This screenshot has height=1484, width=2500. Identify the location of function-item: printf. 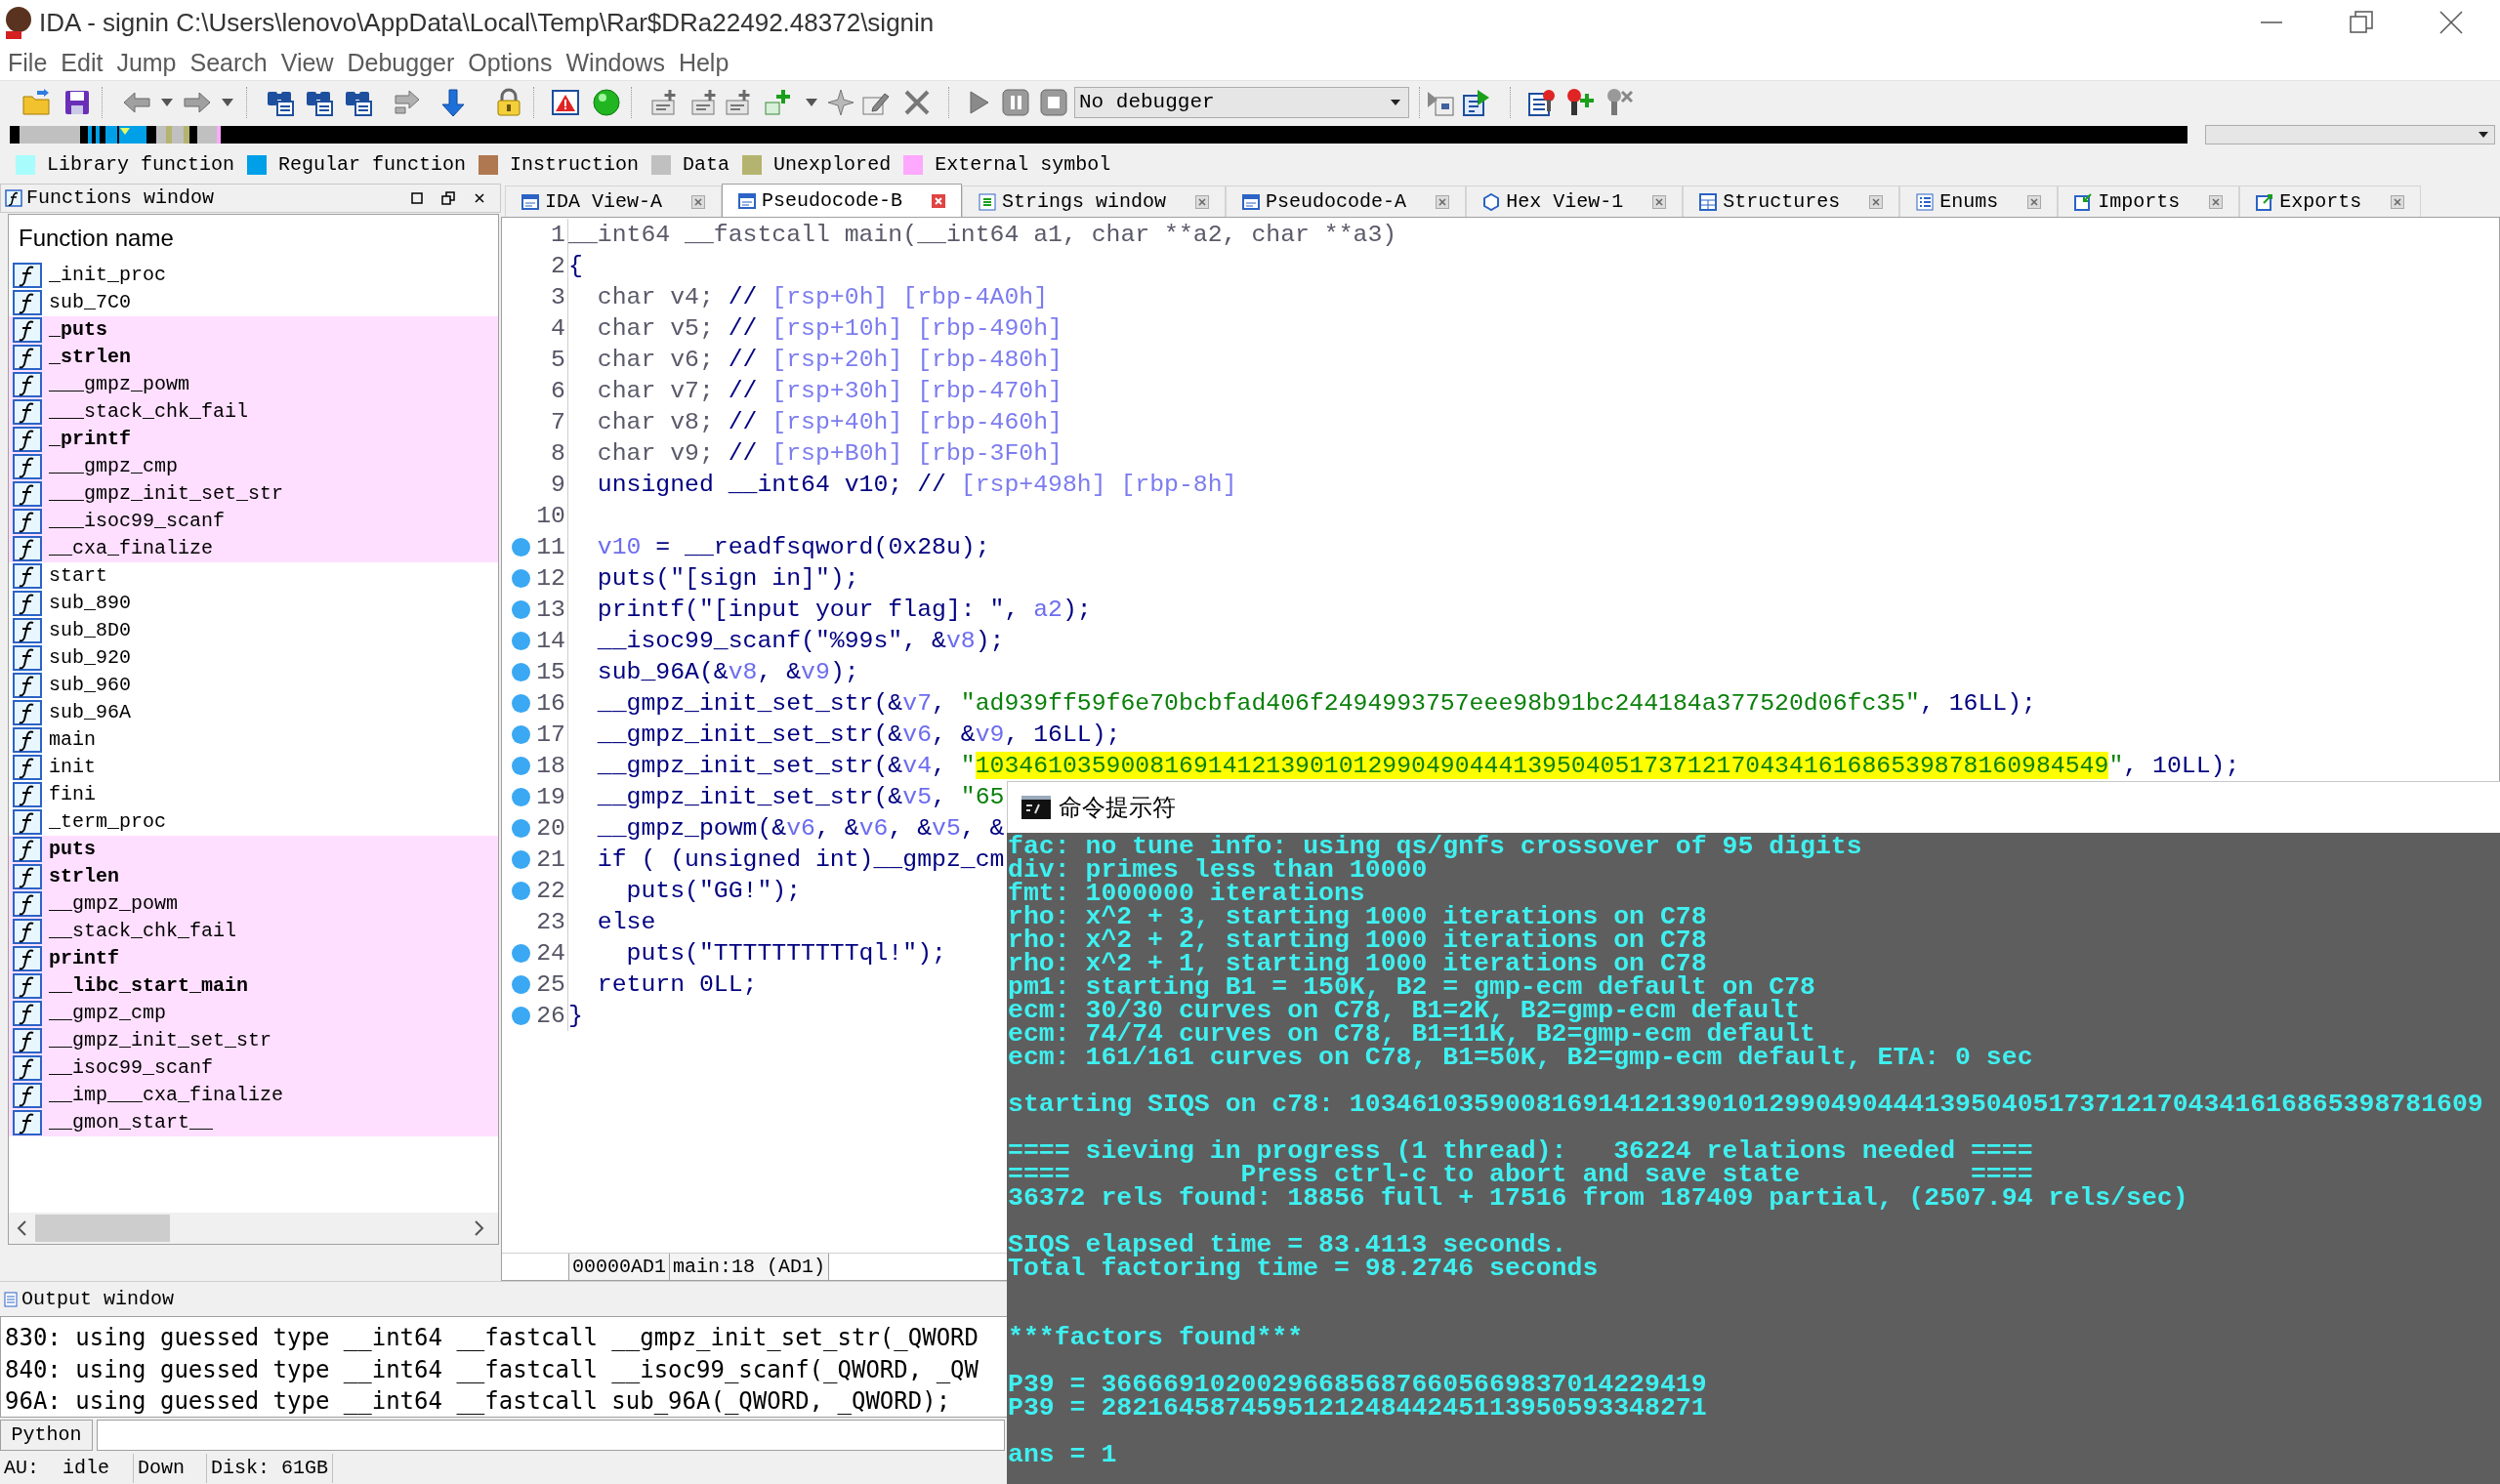
(253, 959).